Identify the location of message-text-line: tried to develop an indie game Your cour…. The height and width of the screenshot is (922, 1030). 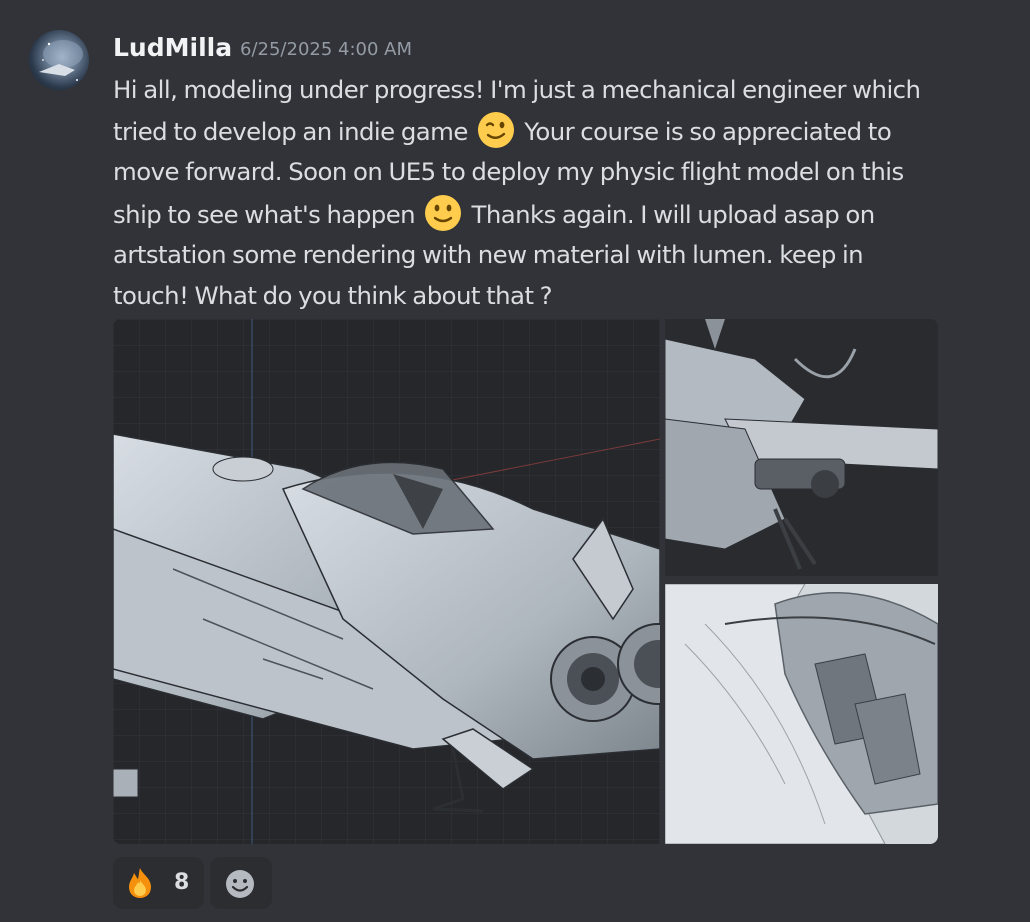
(560, 130).